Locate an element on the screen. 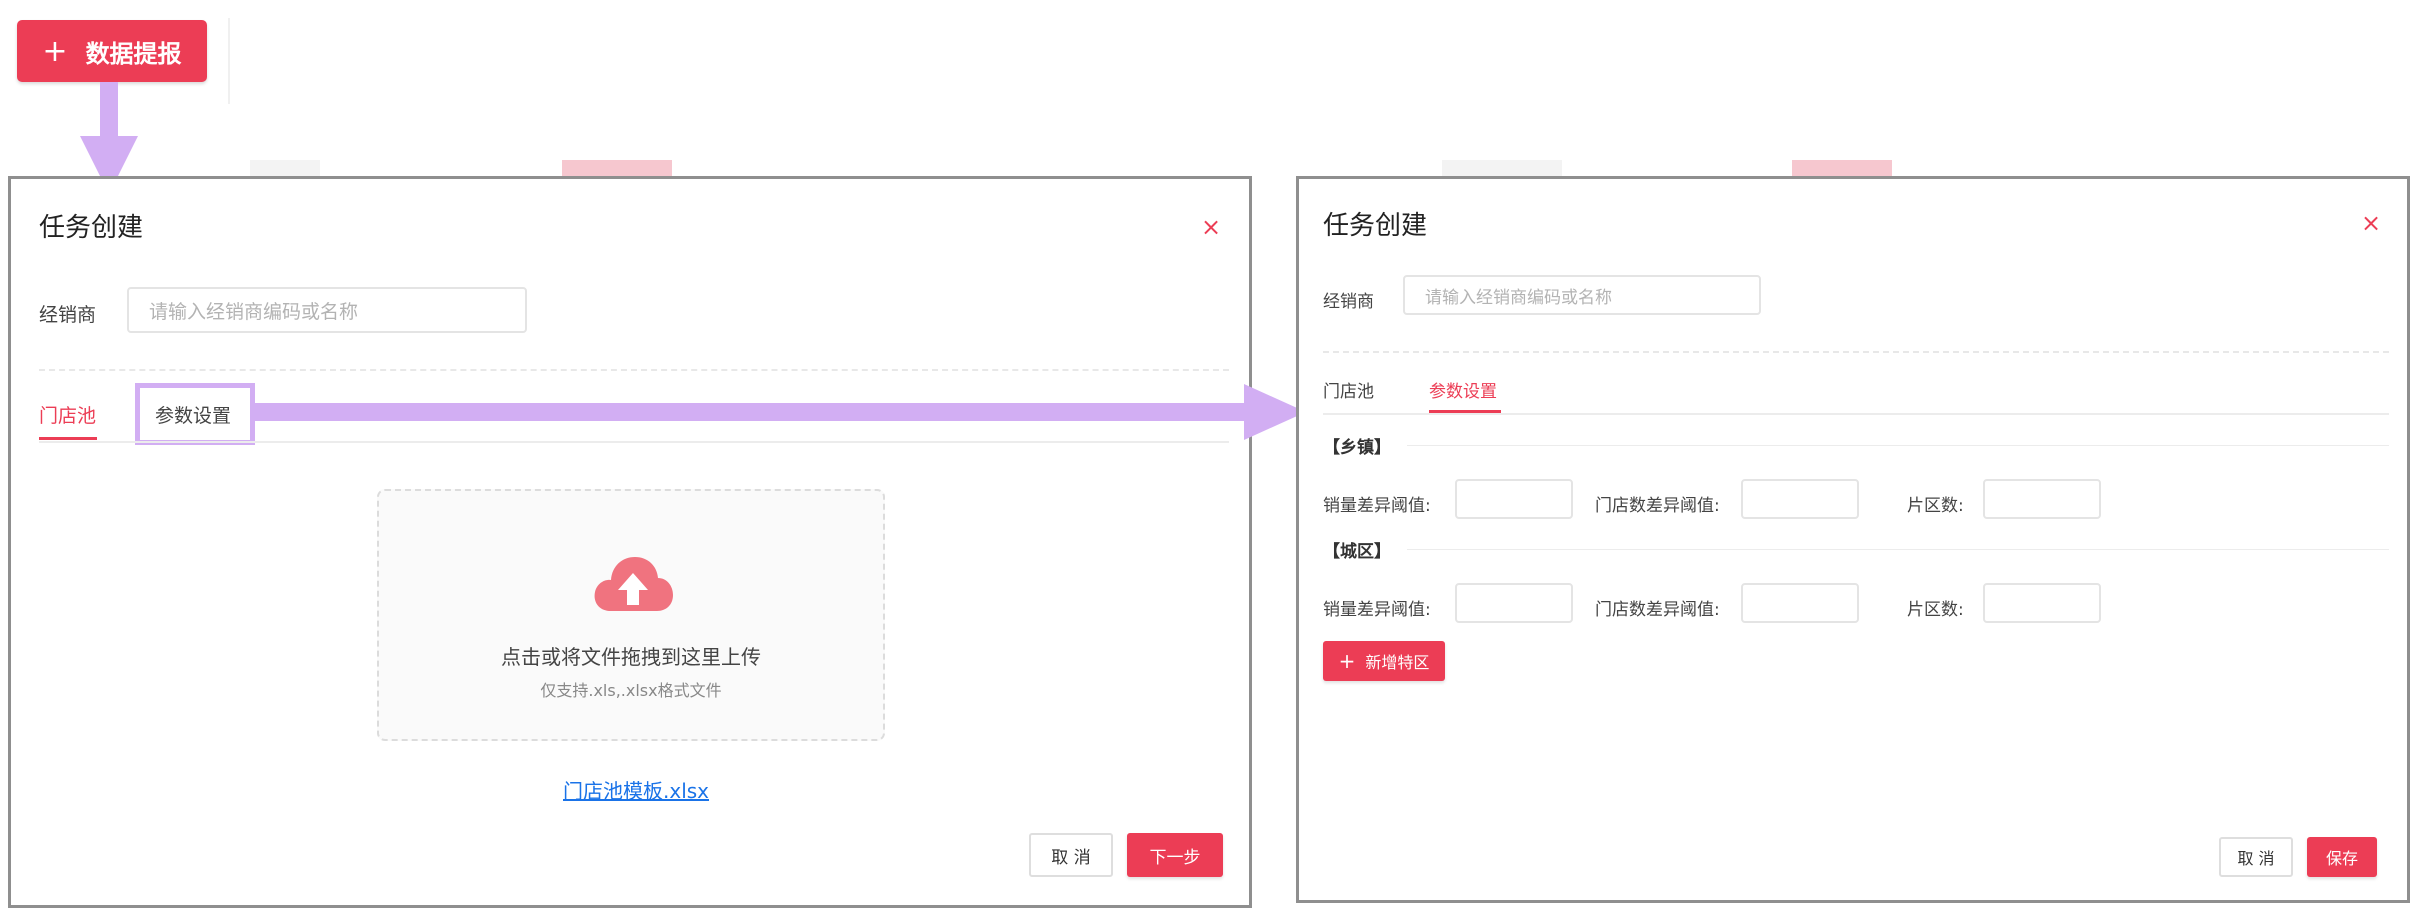 The image size is (2418, 914). save-button: 保存 is located at coordinates (2342, 857).